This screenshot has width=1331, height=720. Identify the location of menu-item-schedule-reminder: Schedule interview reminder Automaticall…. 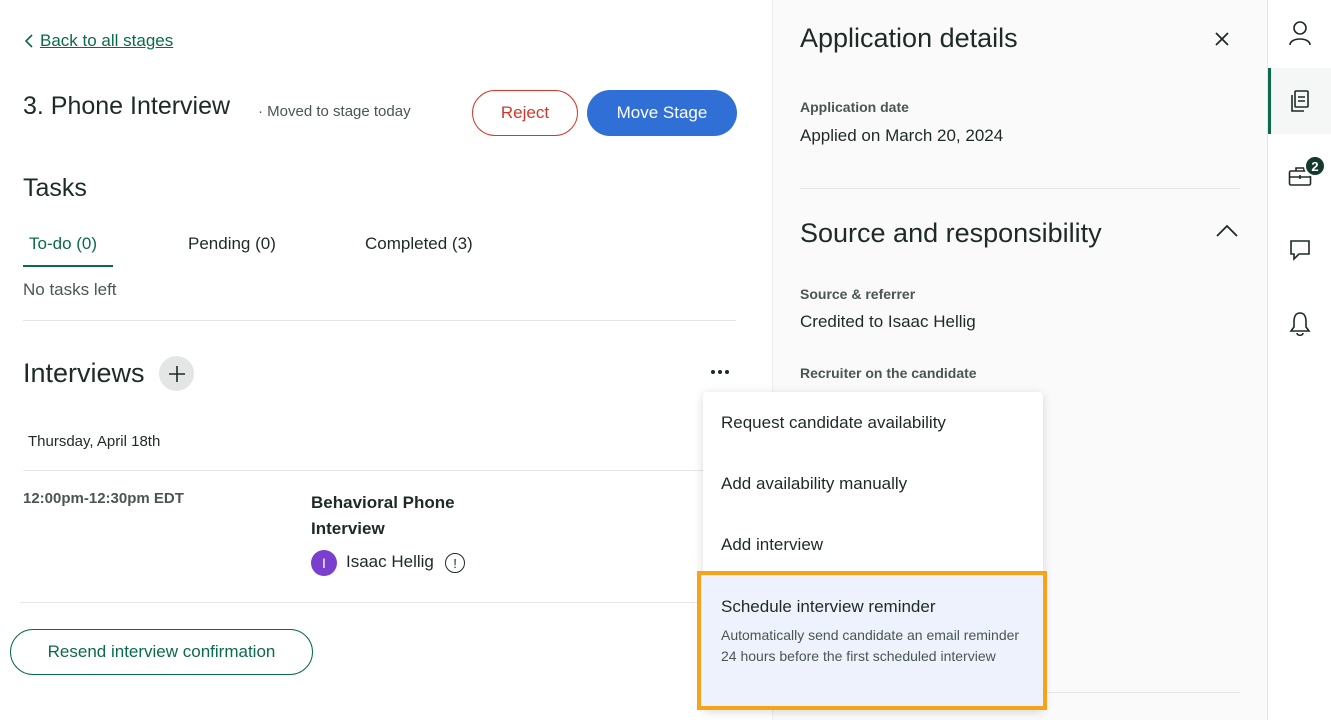
(872, 640).